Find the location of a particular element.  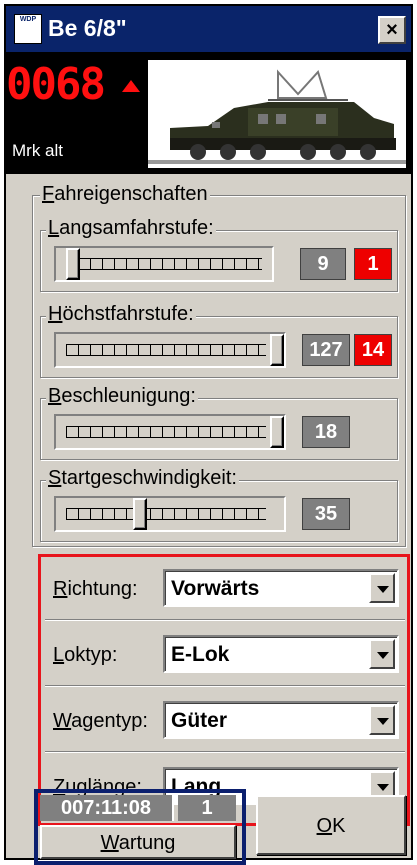

label-mnemonic: H is located at coordinates (55, 314).